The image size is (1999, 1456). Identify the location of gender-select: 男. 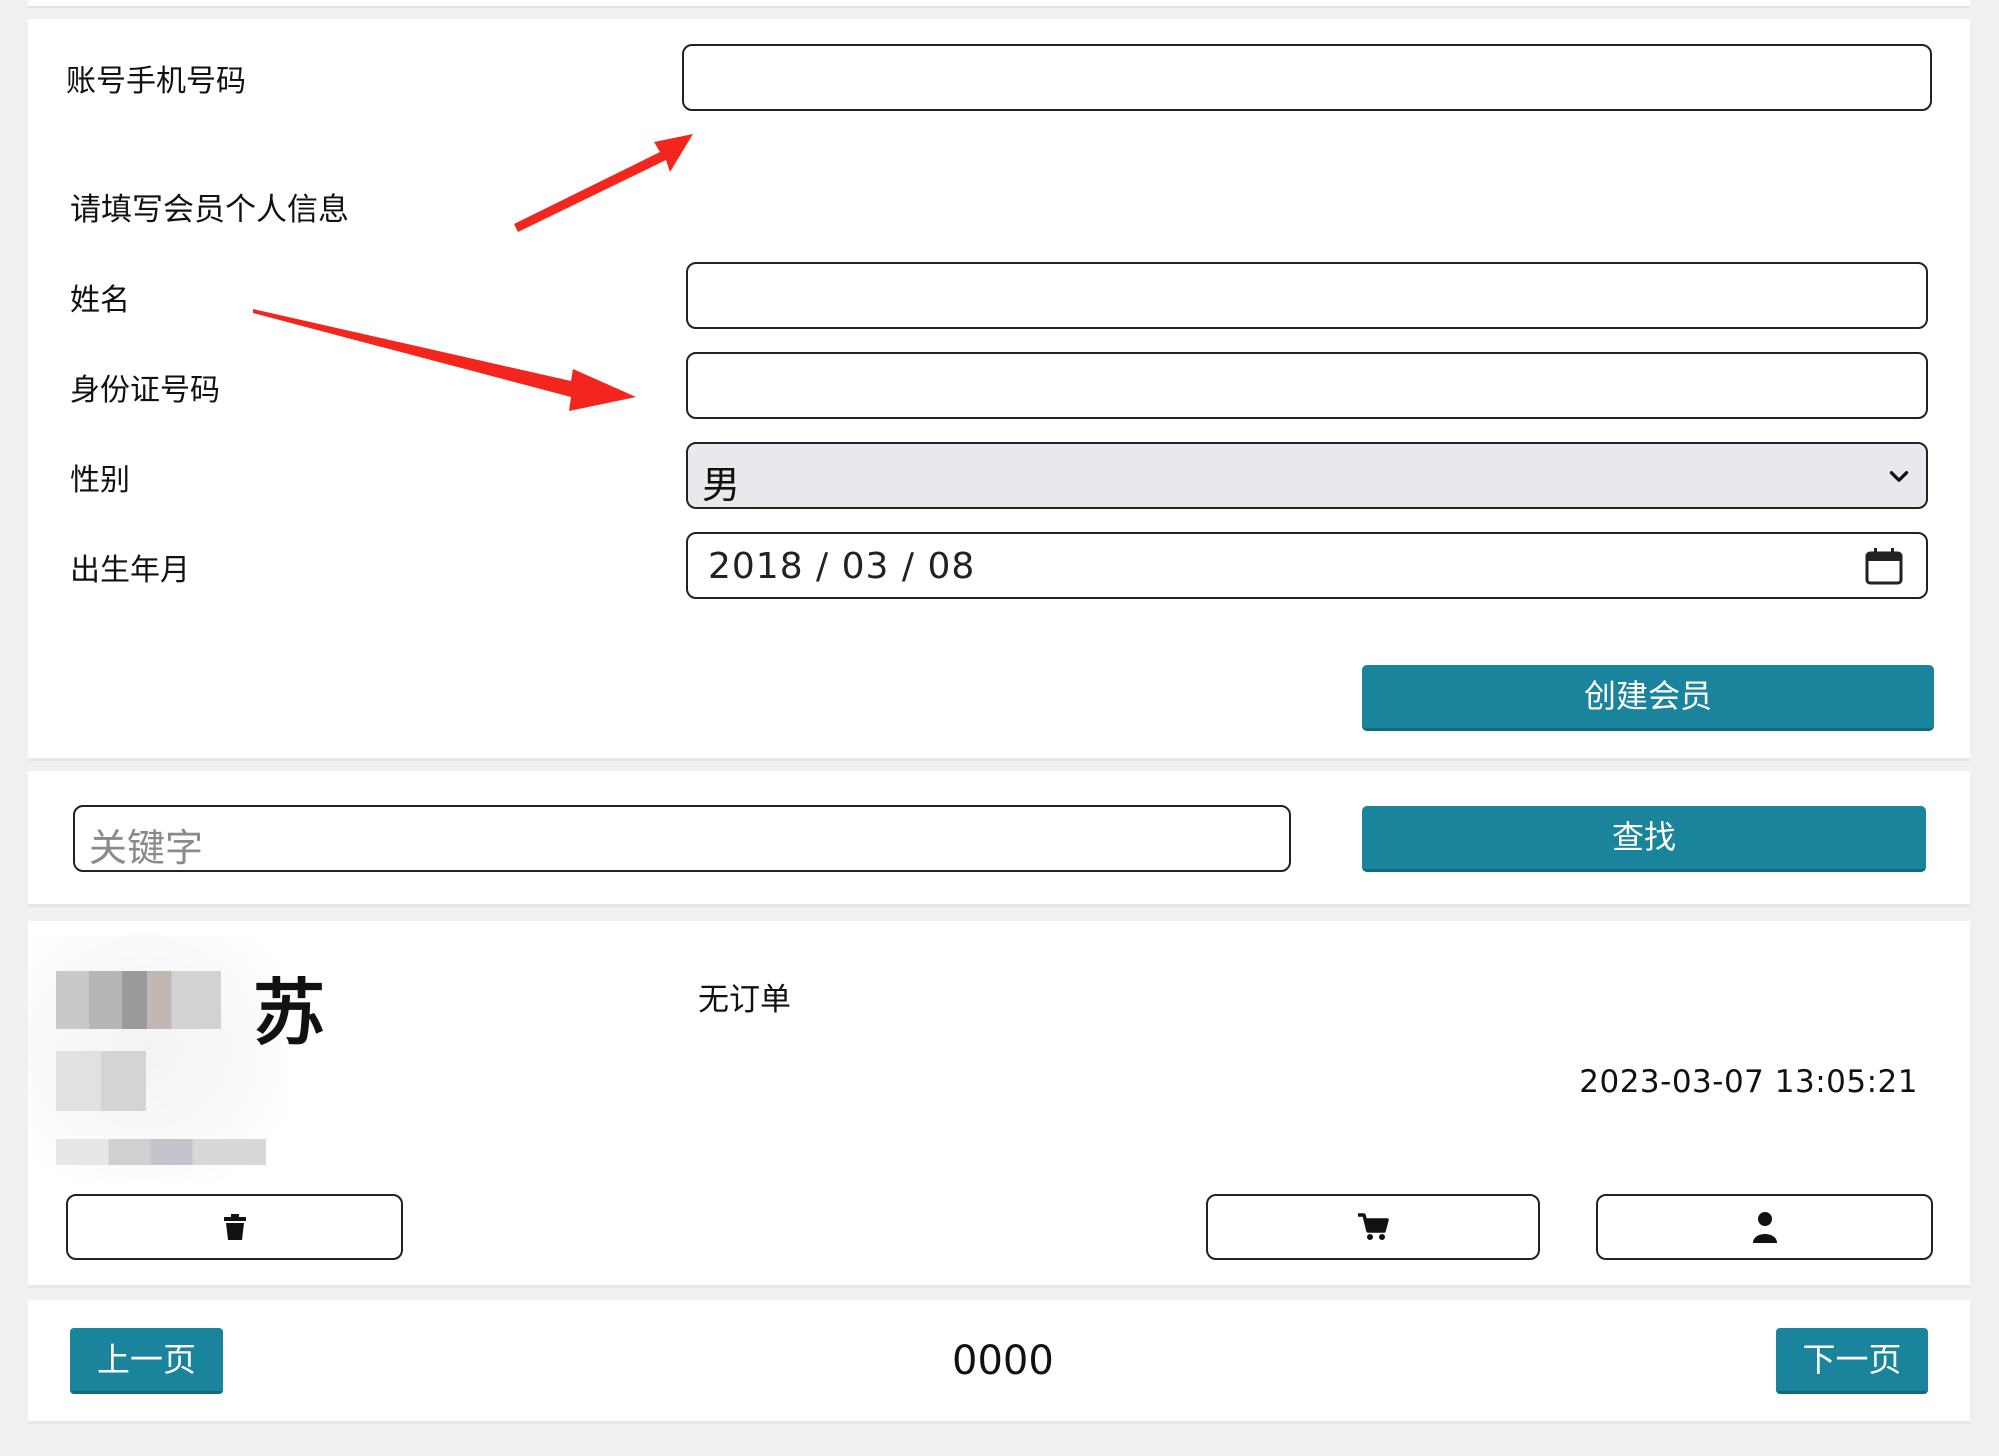
(1307, 475).